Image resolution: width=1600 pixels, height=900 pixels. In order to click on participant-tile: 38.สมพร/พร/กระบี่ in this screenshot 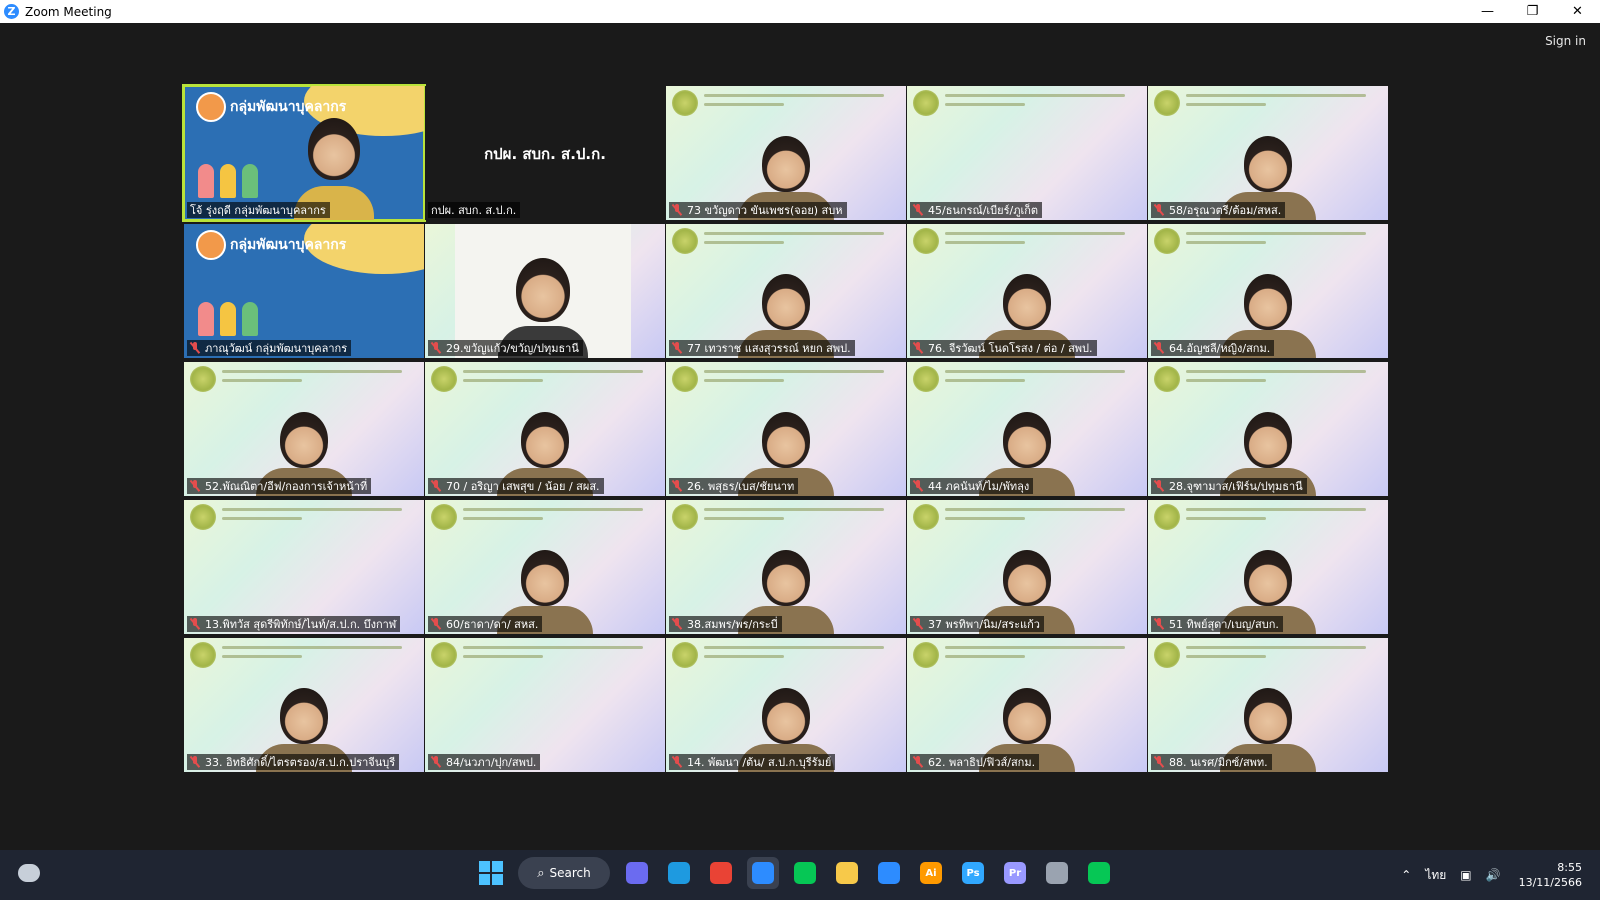, I will do `click(786, 567)`.